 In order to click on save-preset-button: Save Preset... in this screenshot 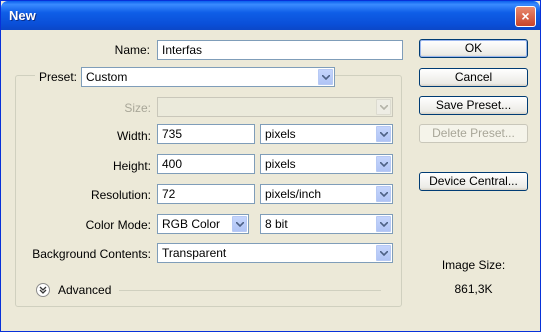, I will do `click(473, 105)`.